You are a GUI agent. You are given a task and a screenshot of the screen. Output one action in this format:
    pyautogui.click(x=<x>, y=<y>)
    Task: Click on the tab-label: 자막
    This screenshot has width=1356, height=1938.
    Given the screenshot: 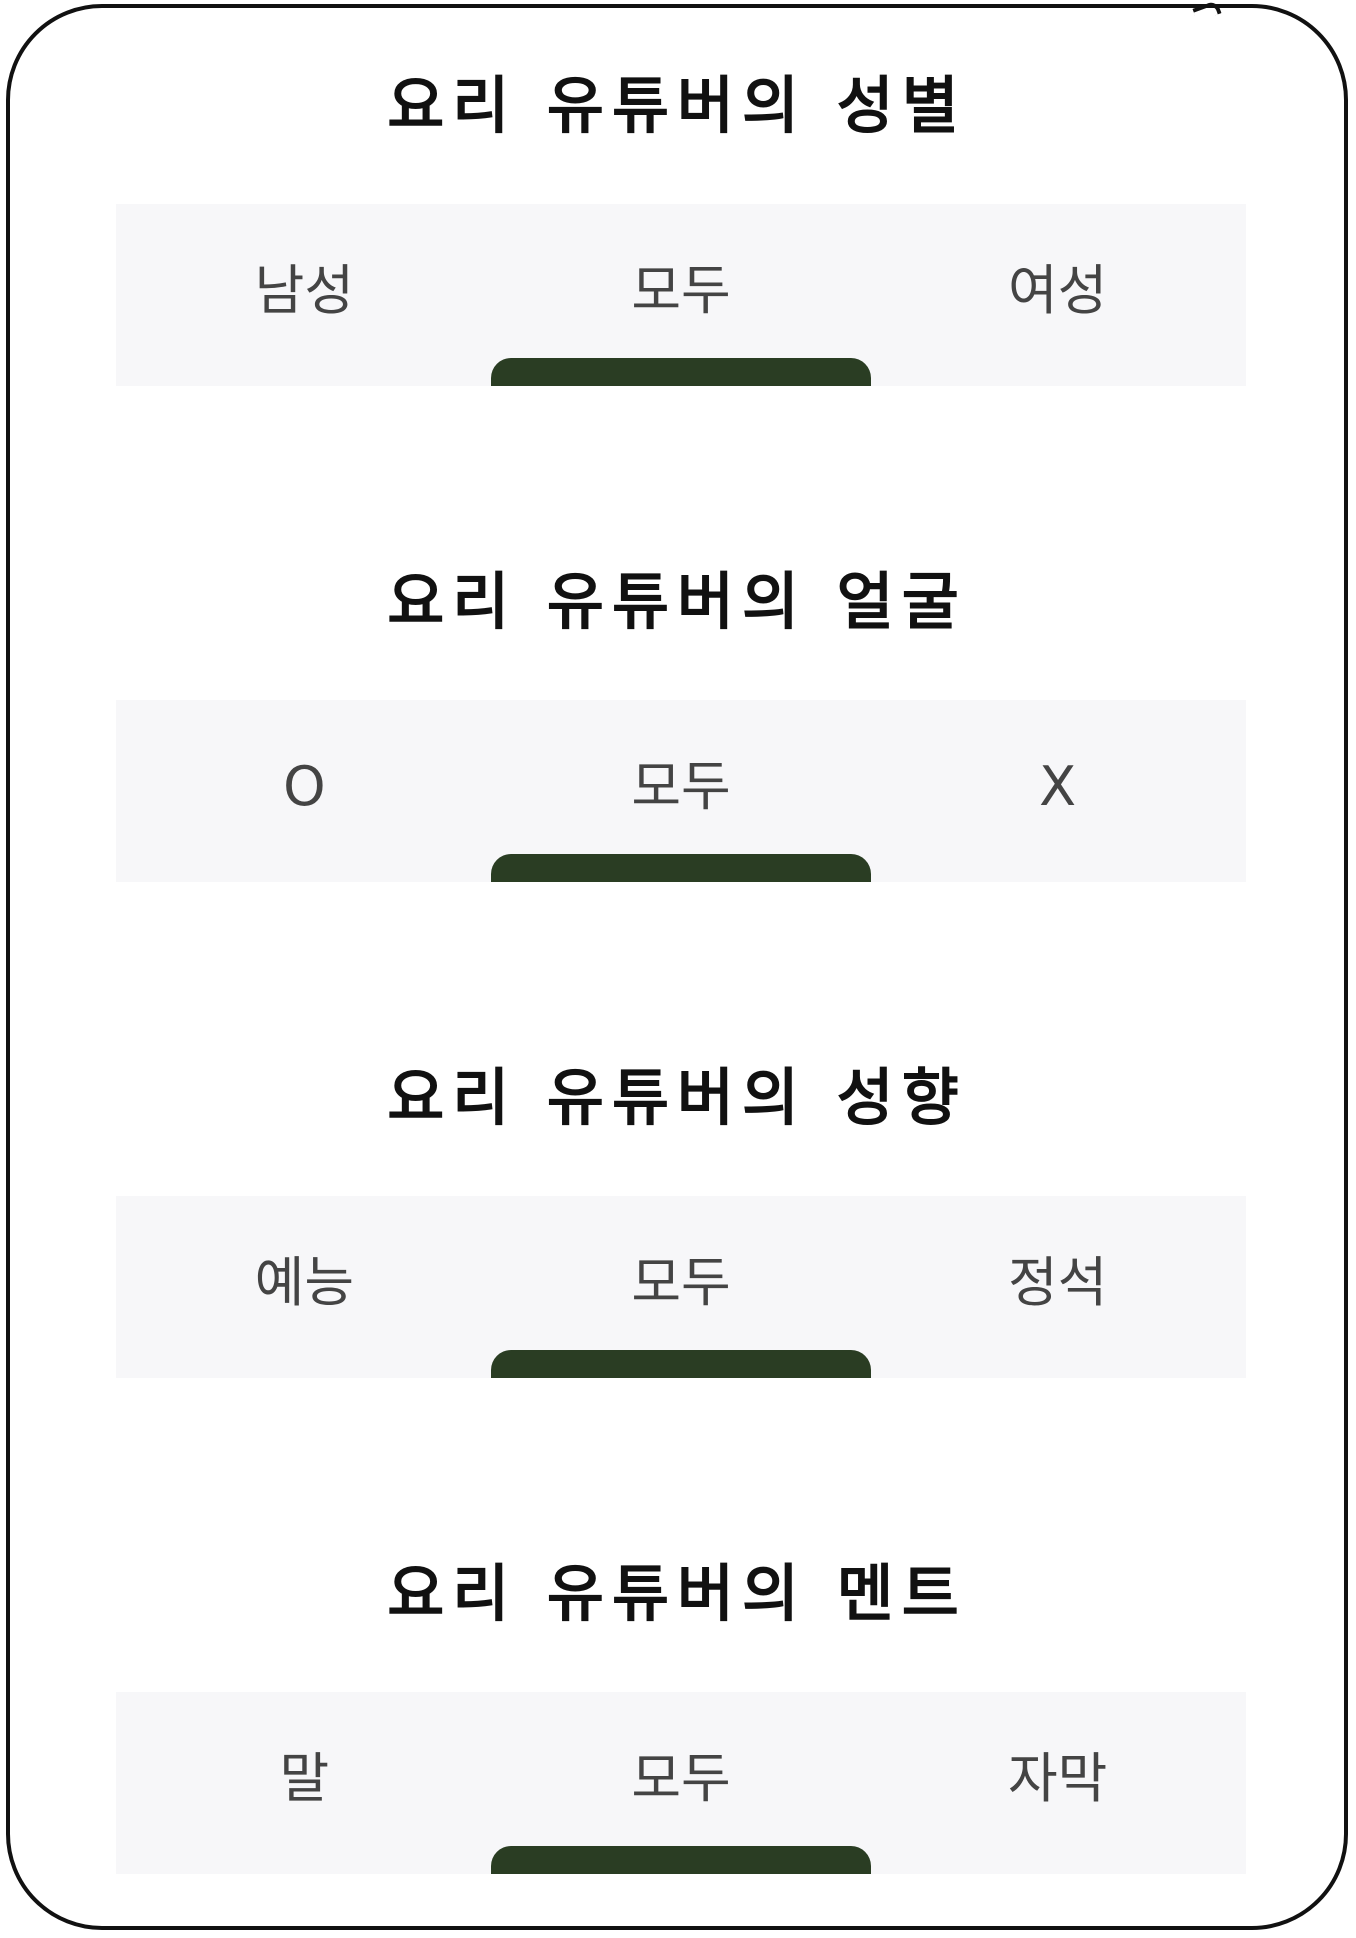 What is the action you would take?
    pyautogui.click(x=1057, y=1778)
    